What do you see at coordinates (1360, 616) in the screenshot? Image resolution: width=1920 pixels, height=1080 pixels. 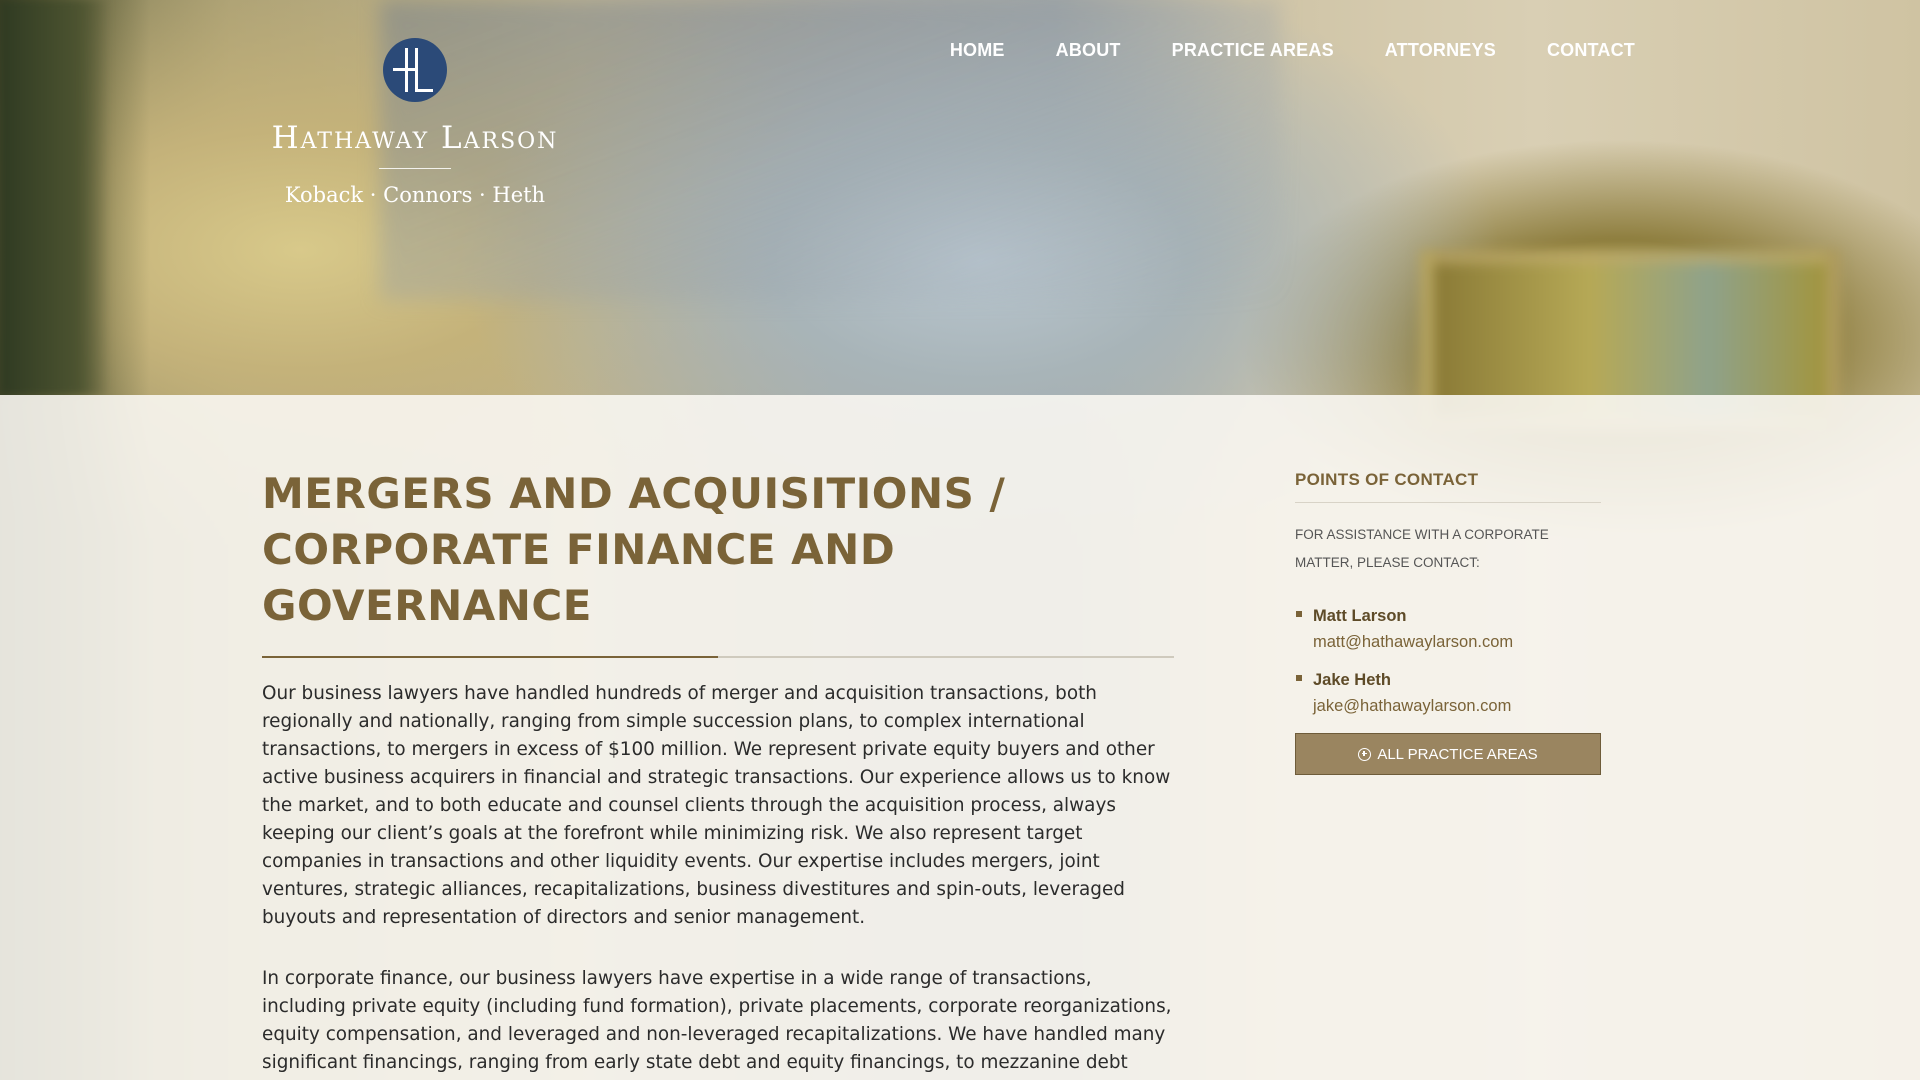 I see `contact-name: Matt Larson` at bounding box center [1360, 616].